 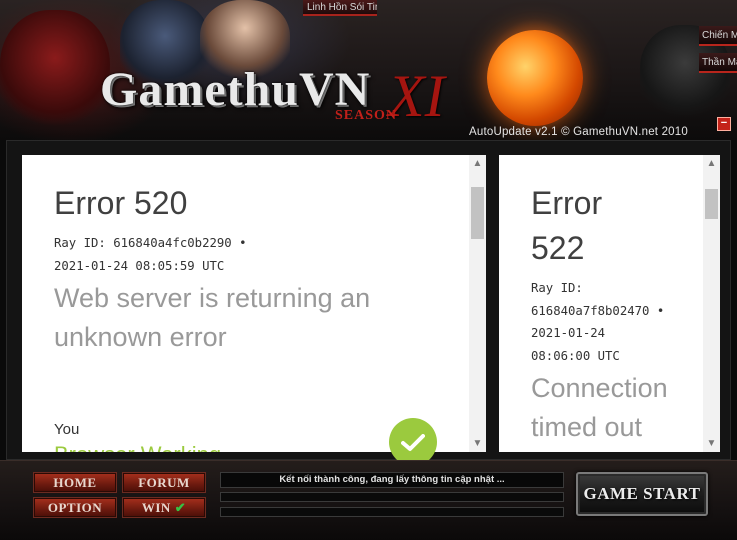 I want to click on win-button: WIN ✔, so click(x=164, y=507).